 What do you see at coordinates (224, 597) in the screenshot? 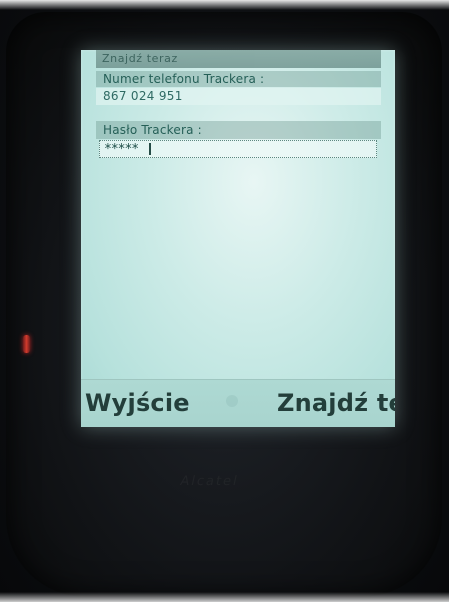
I see `photo-bottom-edge` at bounding box center [224, 597].